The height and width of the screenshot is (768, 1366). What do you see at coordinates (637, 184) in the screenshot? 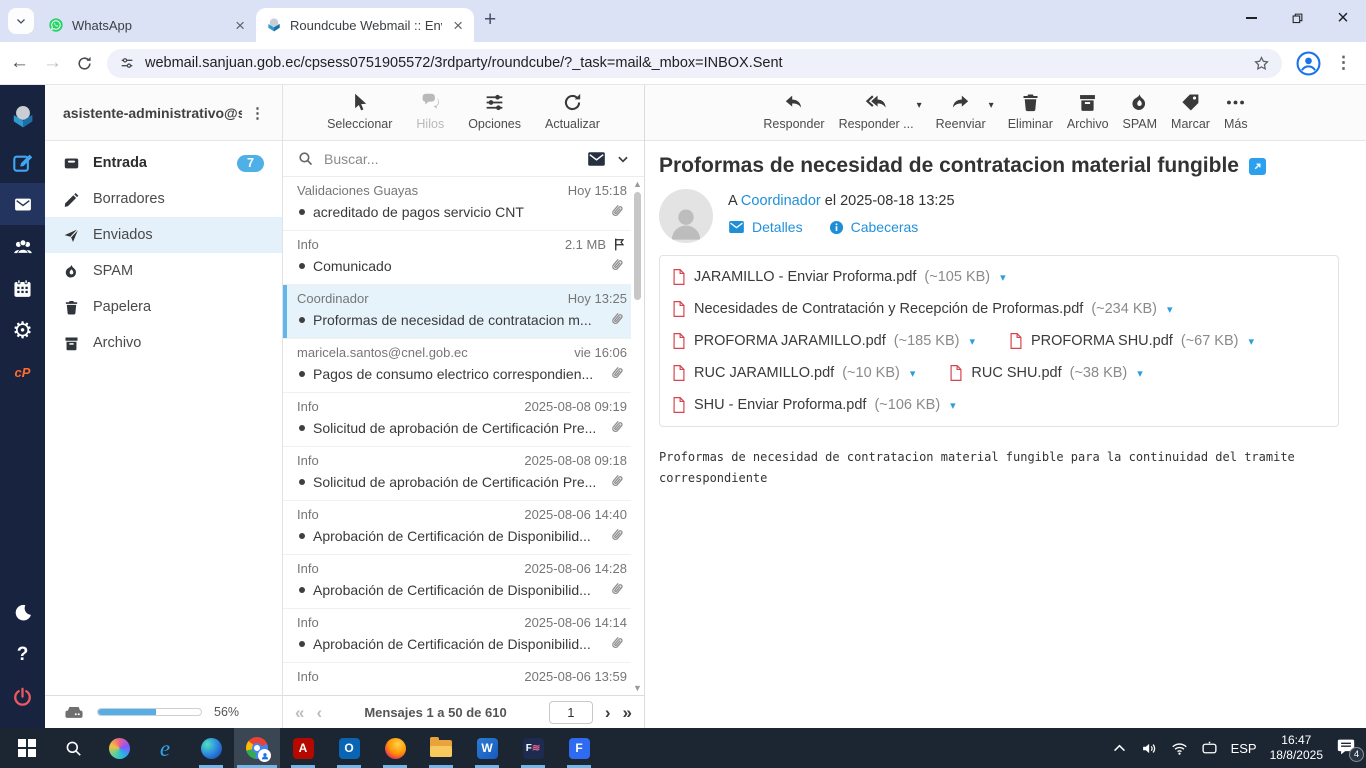
I see `scroll-up-icon: ▲` at bounding box center [637, 184].